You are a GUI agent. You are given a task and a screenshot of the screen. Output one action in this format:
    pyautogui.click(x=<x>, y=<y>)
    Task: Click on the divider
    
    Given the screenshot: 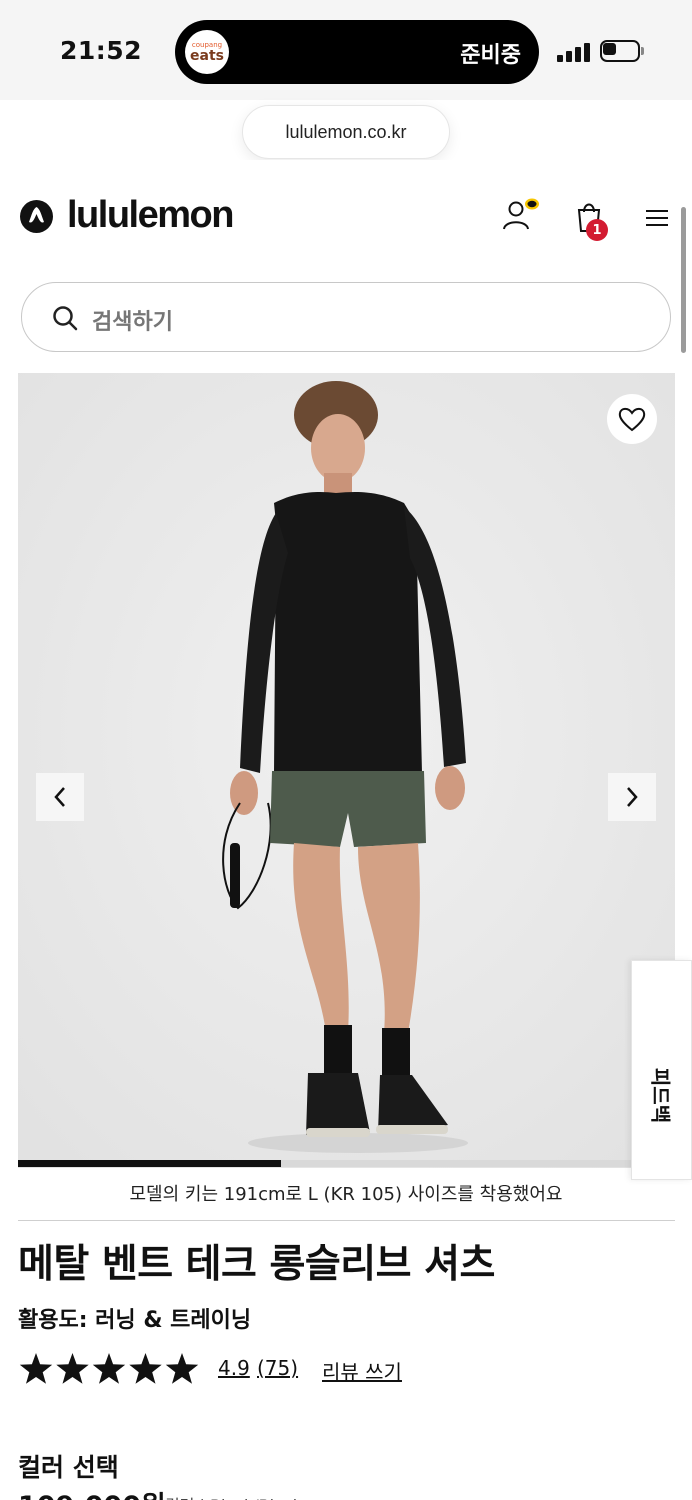 What is the action you would take?
    pyautogui.click(x=346, y=1220)
    